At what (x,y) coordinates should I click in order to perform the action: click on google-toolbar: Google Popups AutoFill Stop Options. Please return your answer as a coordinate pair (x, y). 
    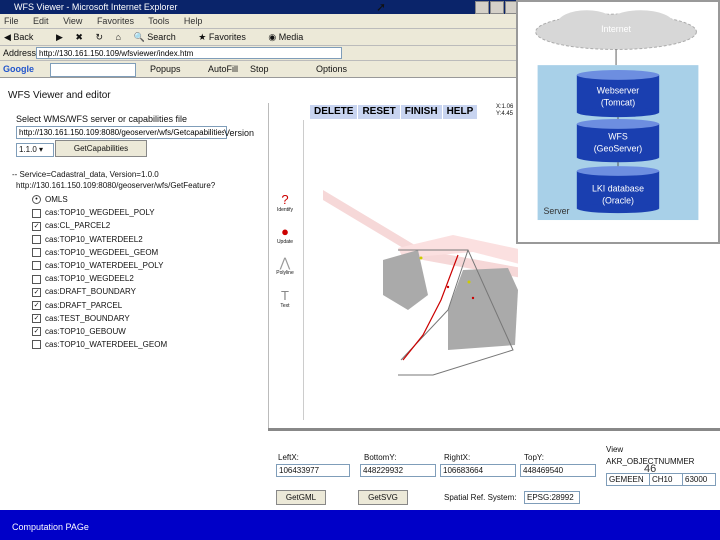
    Looking at the image, I should click on (260, 69).